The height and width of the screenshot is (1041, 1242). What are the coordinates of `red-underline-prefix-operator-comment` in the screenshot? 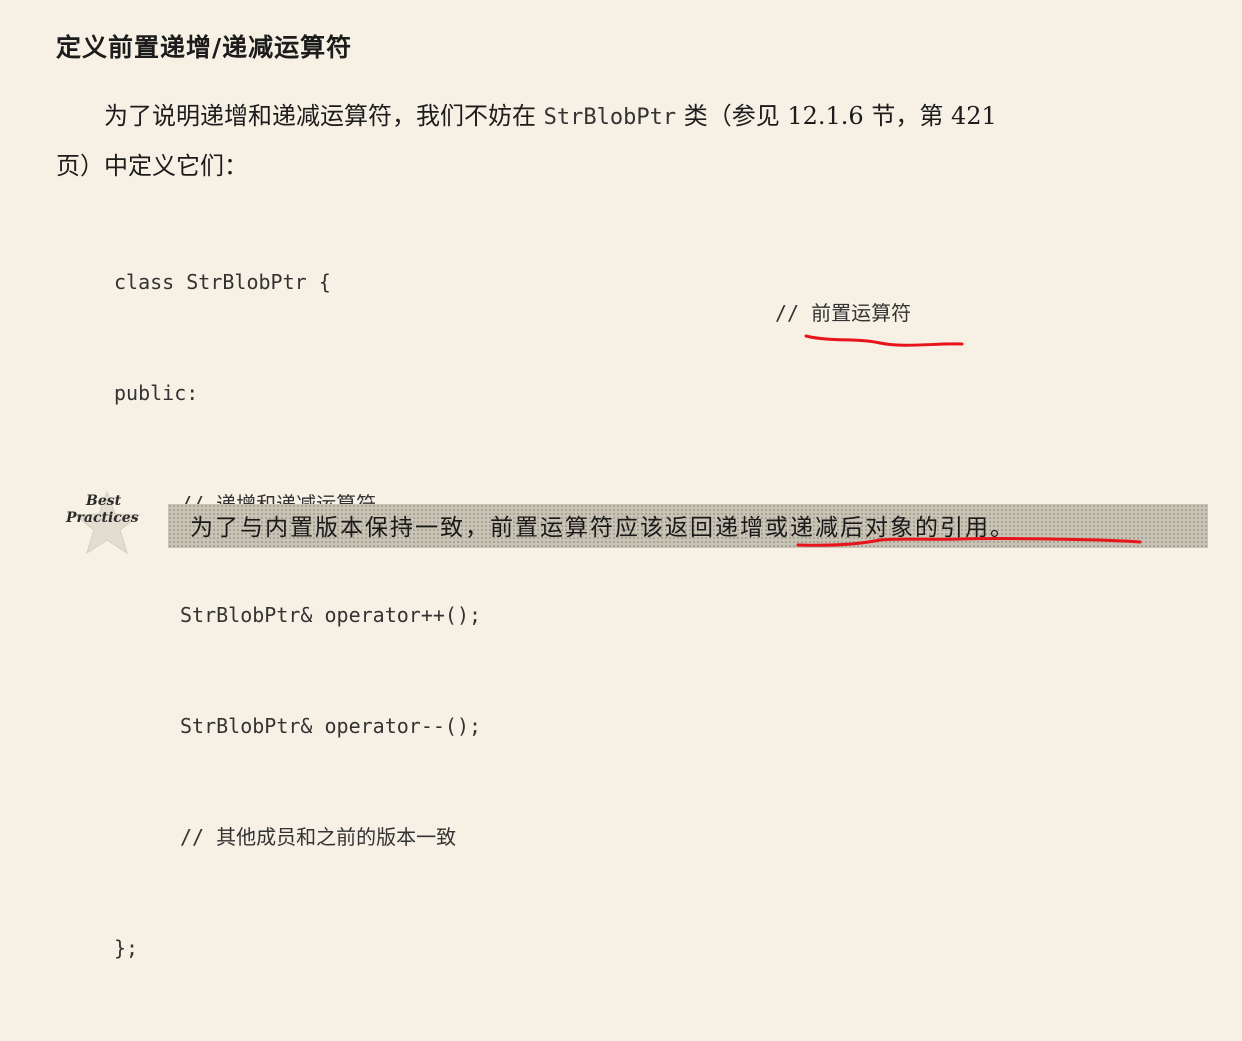 It's located at (884, 340).